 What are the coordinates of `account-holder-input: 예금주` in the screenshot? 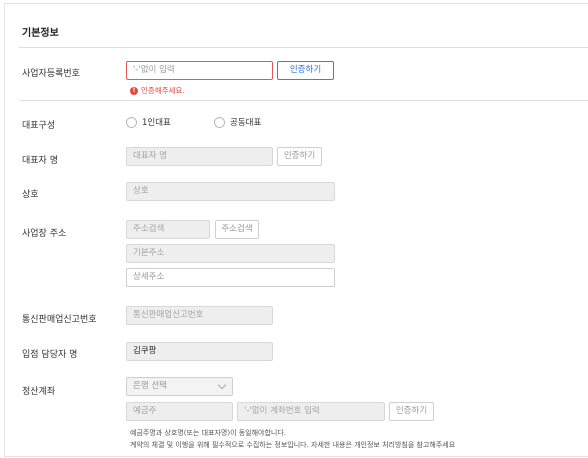 It's located at (179, 411).